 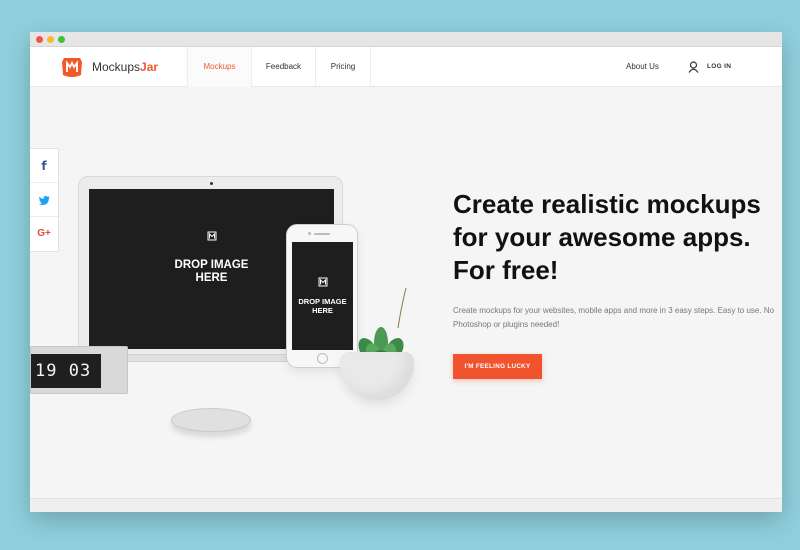 I want to click on twitter-bird-icon, so click(x=44, y=201).